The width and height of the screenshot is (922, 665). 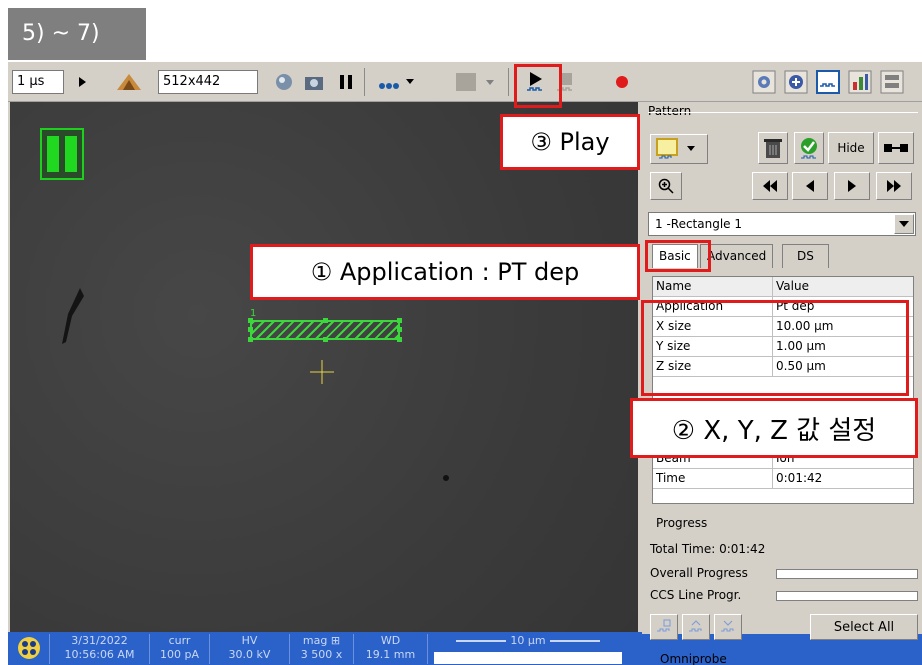 What do you see at coordinates (810, 186) in the screenshot?
I see `previous-pattern-icon` at bounding box center [810, 186].